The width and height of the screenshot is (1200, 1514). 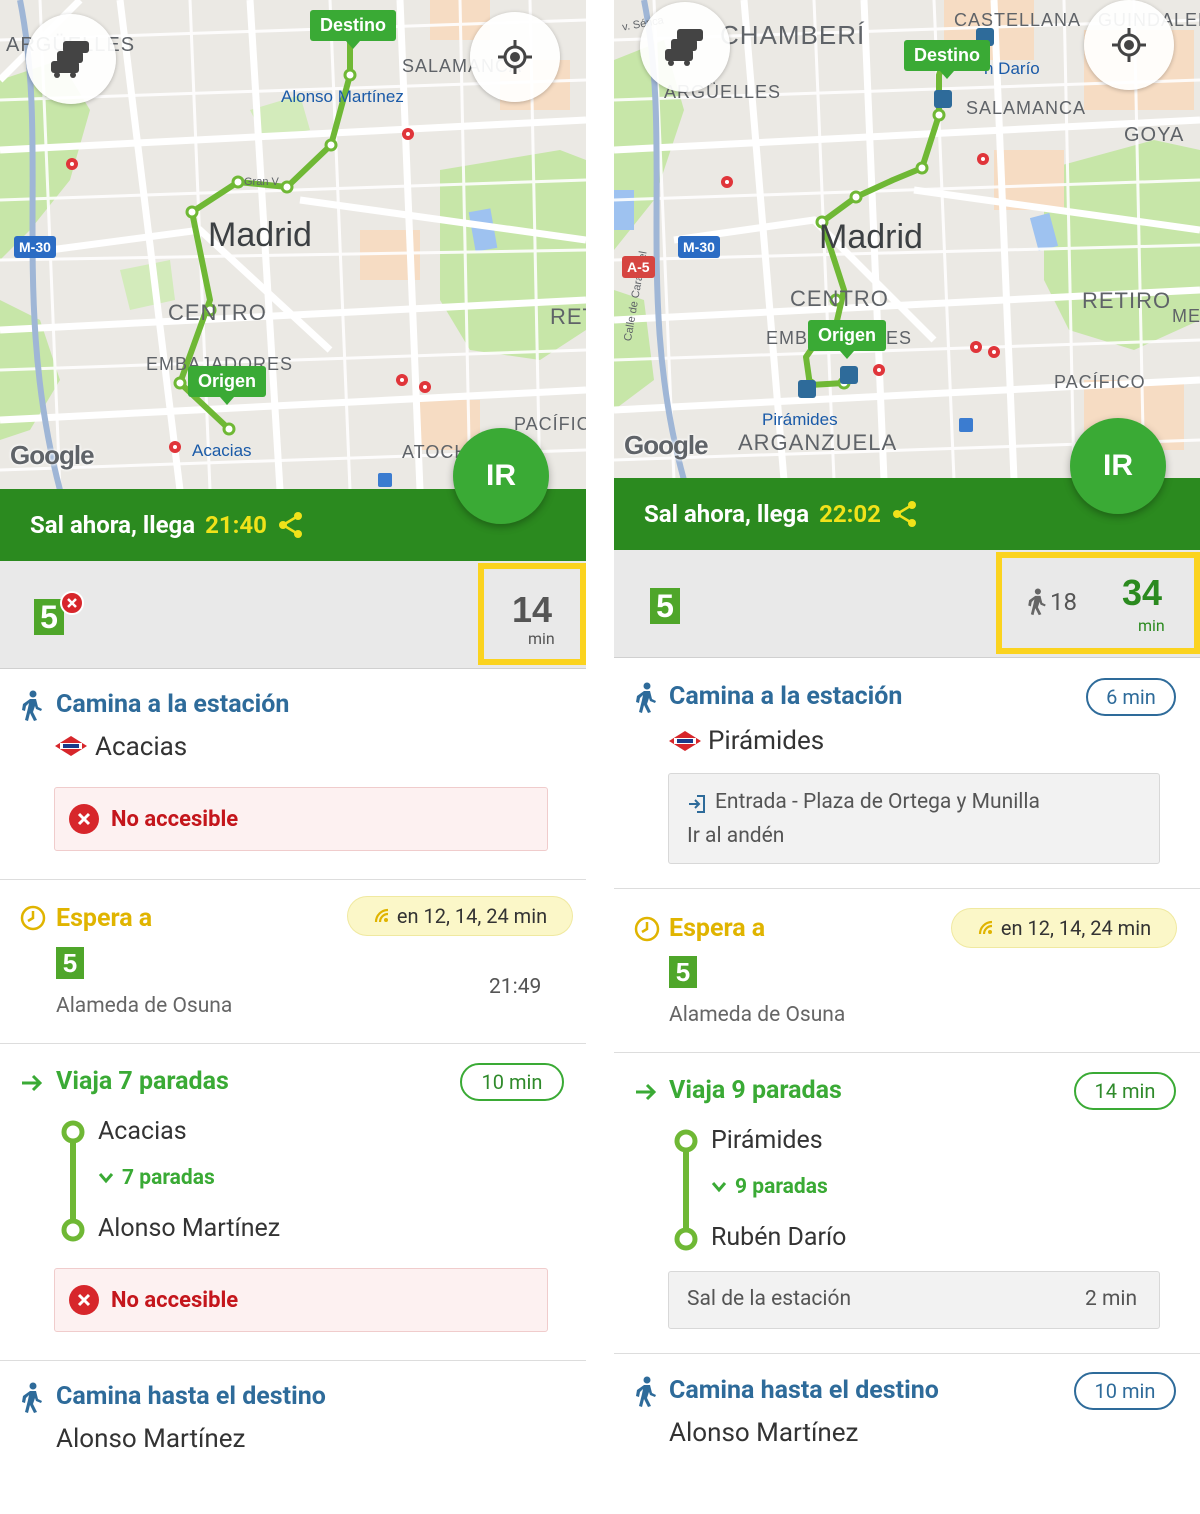 I want to click on total-duration: 34, so click(x=1142, y=592).